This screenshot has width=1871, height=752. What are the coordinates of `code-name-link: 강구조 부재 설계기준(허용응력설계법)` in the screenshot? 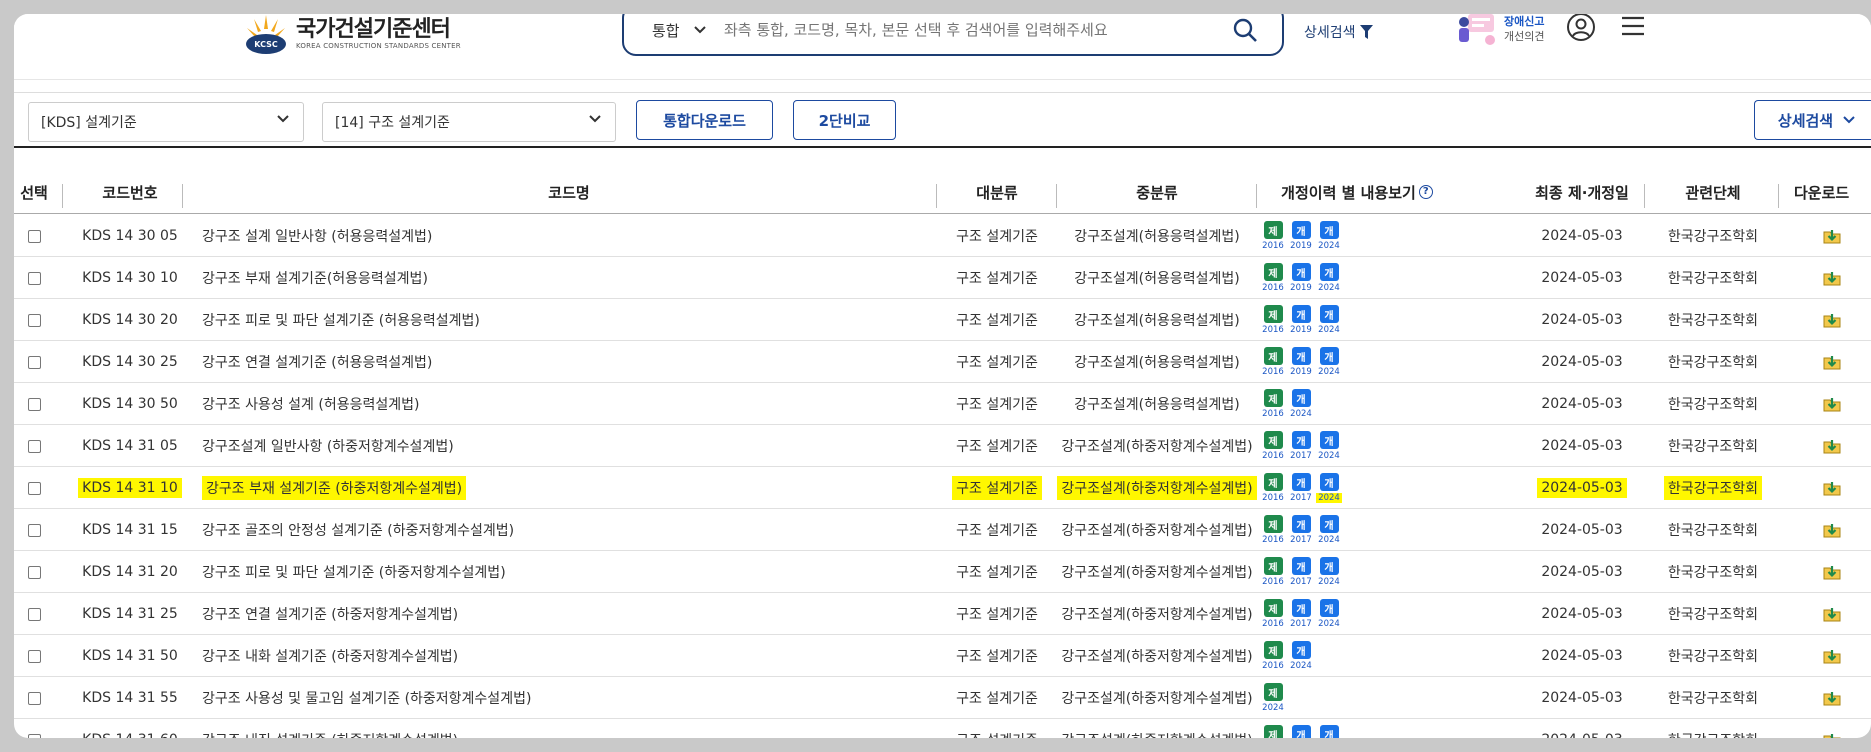 It's located at (315, 278).